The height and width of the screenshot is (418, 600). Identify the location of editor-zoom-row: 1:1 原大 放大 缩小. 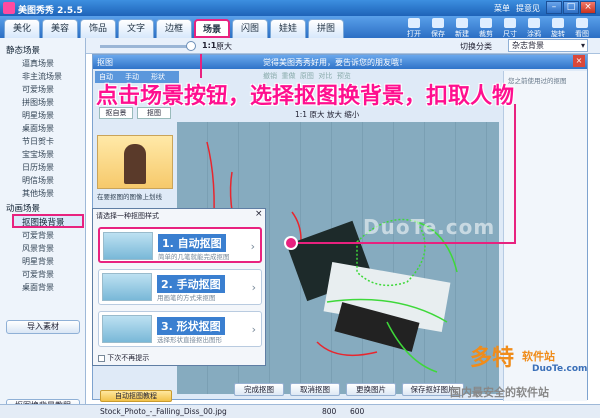
(327, 114).